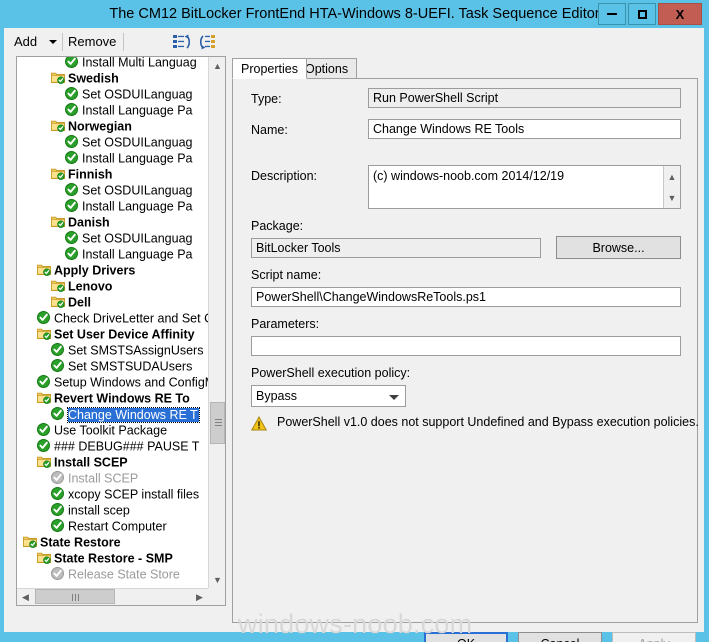  I want to click on tree-item: ### DEBUG### PAUSE T, so click(112, 446).